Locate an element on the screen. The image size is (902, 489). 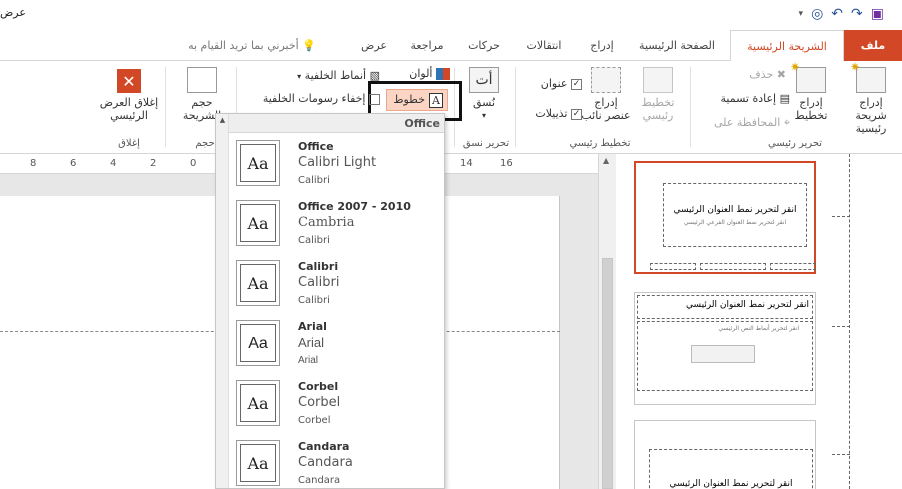
heading-font: Candara is located at coordinates (325, 462).